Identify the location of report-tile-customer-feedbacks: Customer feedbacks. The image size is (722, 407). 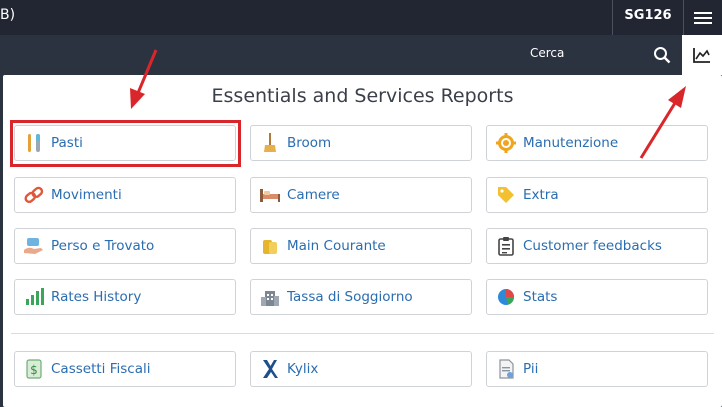
(597, 246).